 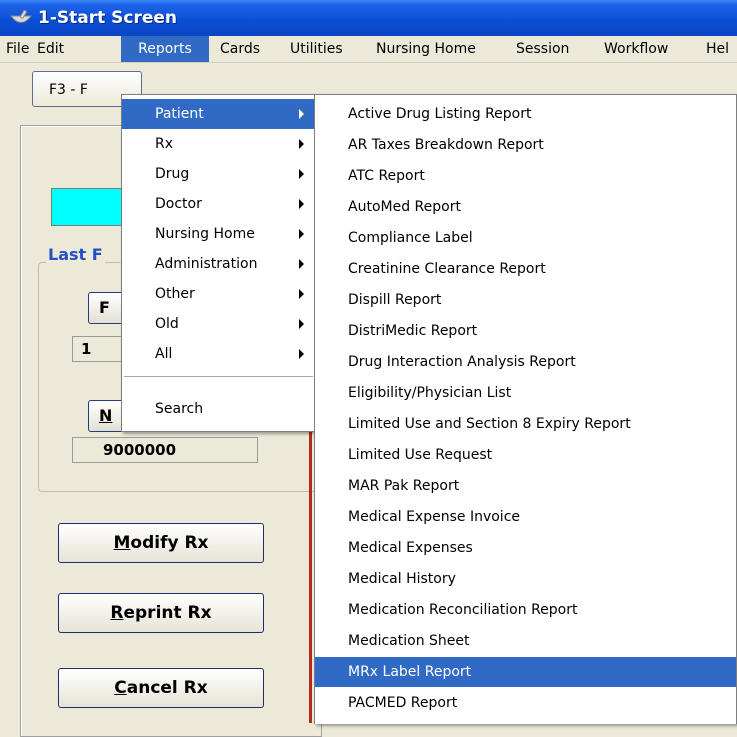 I want to click on submenu-item-label: PACMED Report, so click(x=403, y=703).